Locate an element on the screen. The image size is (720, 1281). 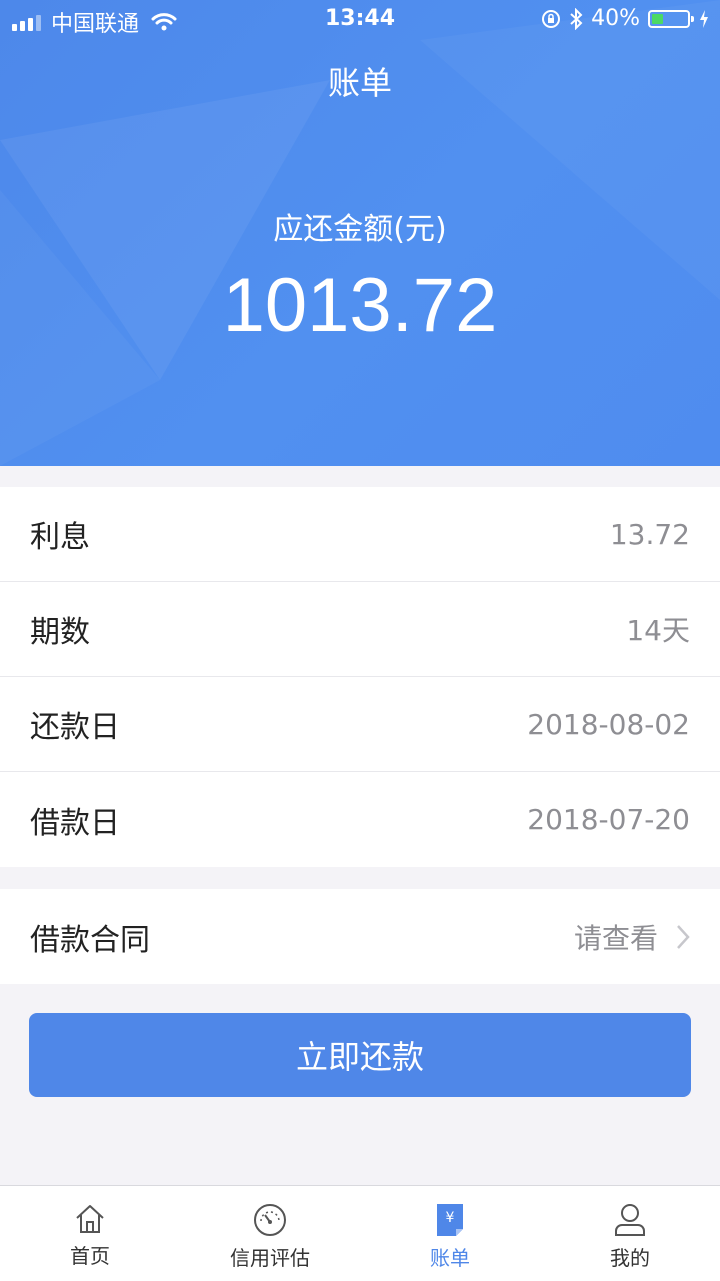
detail-label: 期数 is located at coordinates (60, 632).